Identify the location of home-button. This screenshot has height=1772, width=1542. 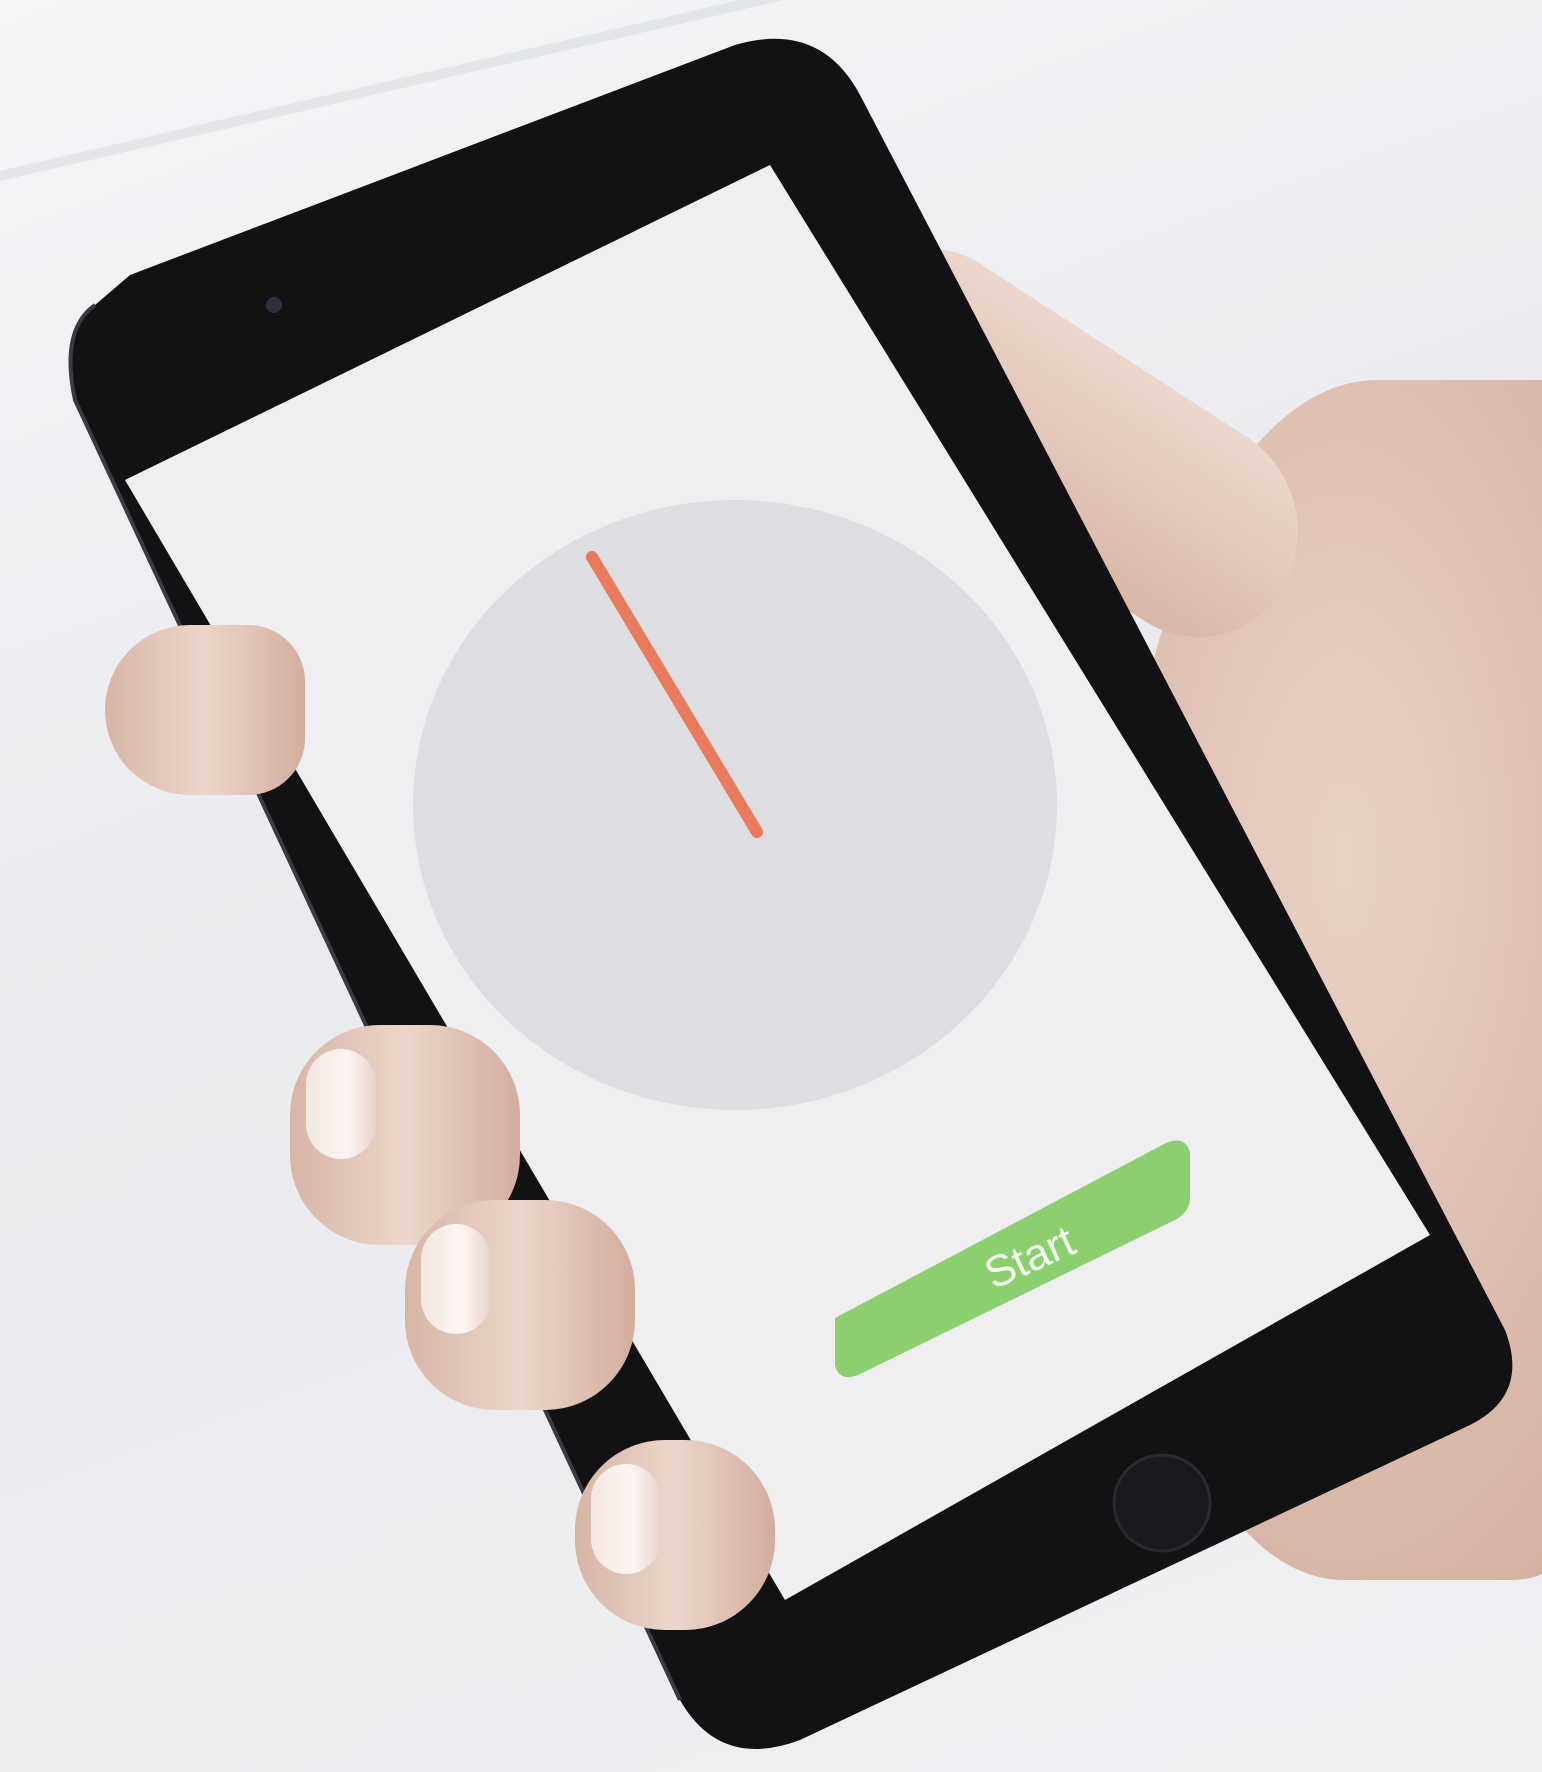
(1162, 1503).